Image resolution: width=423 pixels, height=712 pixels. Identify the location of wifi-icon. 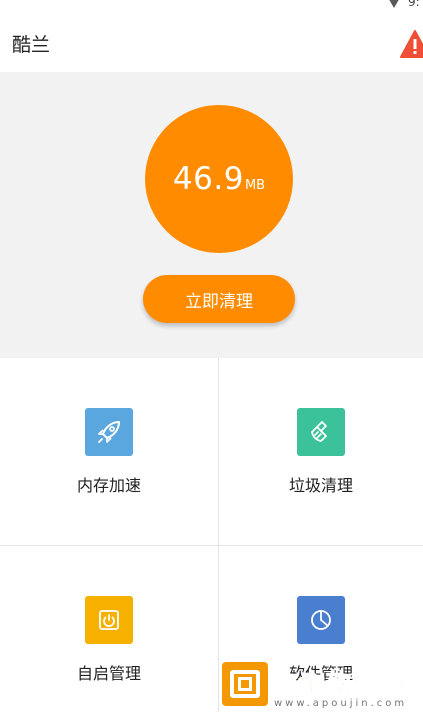
(394, 4).